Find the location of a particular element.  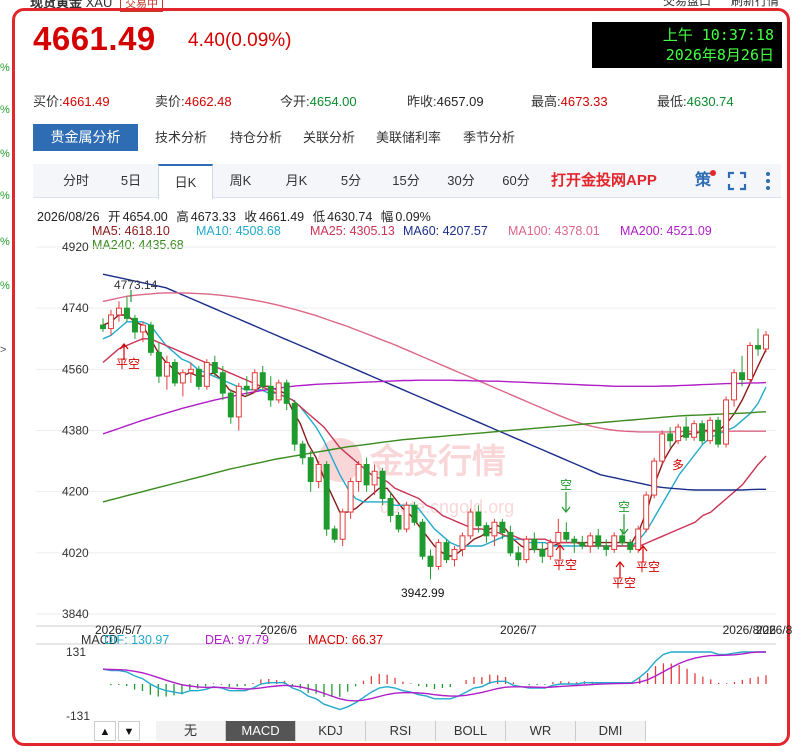

ohlc-date: 2026/08/26 is located at coordinates (68, 217).